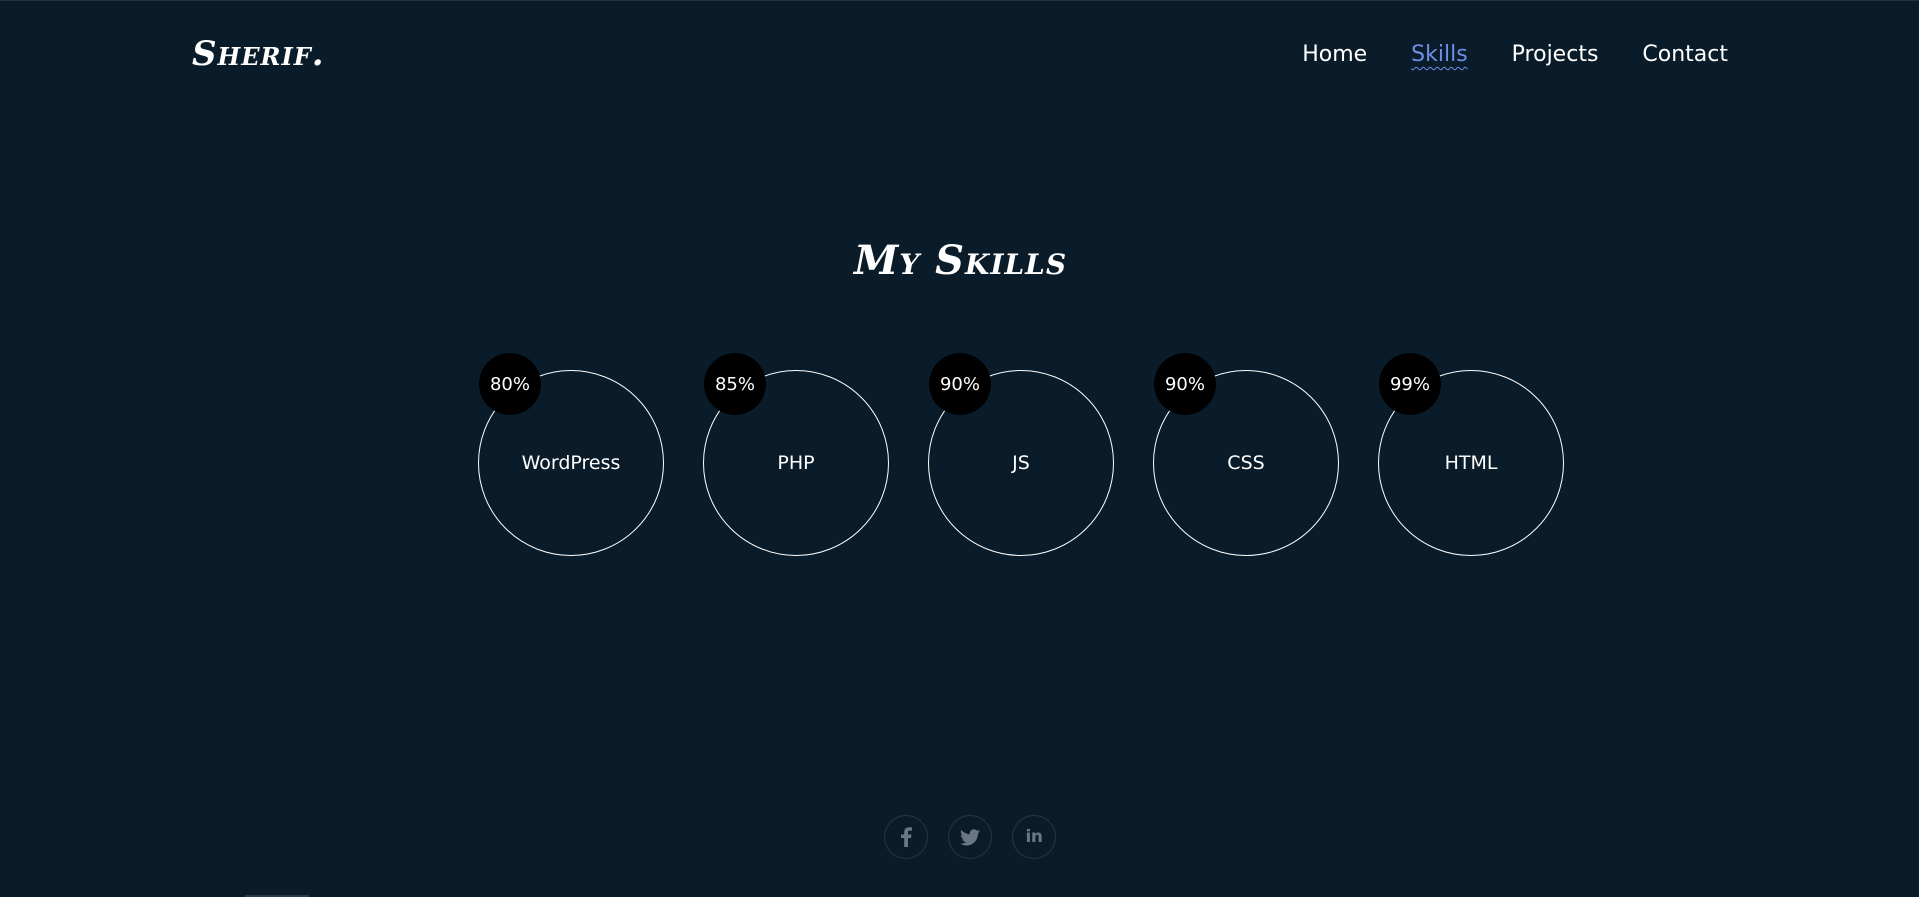 Image resolution: width=1919 pixels, height=897 pixels. Describe the element at coordinates (959, 0) in the screenshot. I see `page-top-border` at that location.